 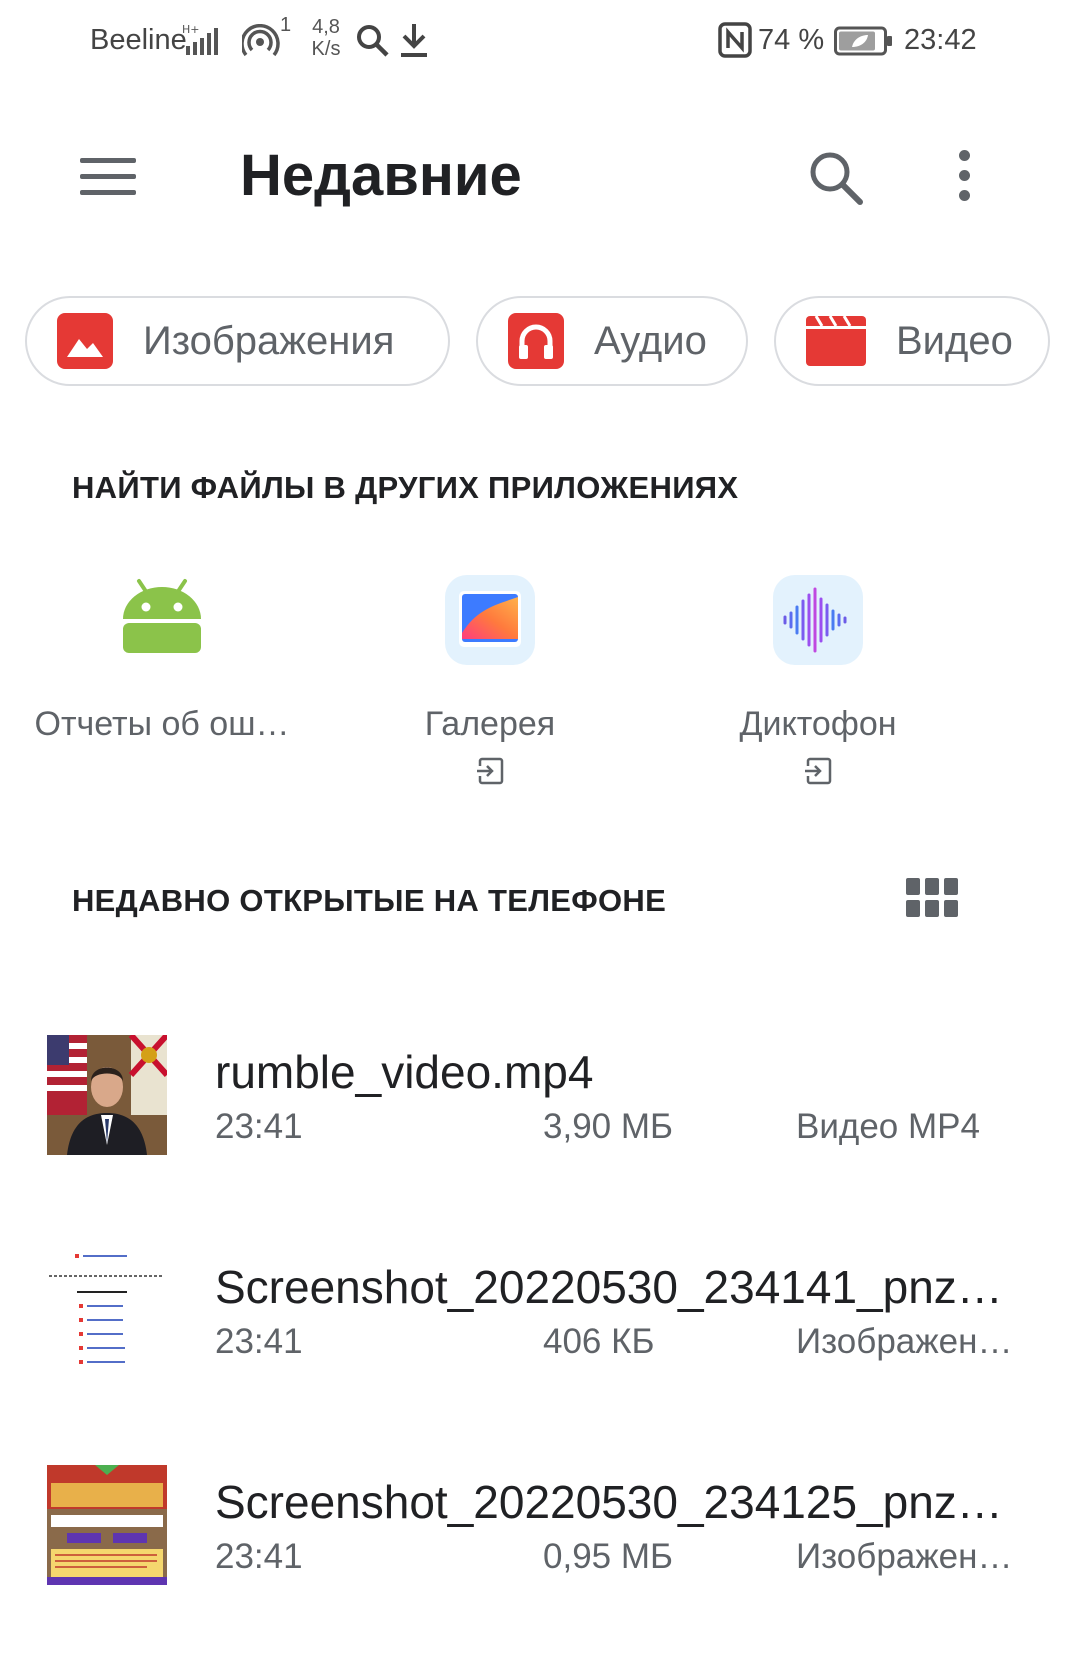 What do you see at coordinates (735, 40) in the screenshot?
I see `nfc-icon` at bounding box center [735, 40].